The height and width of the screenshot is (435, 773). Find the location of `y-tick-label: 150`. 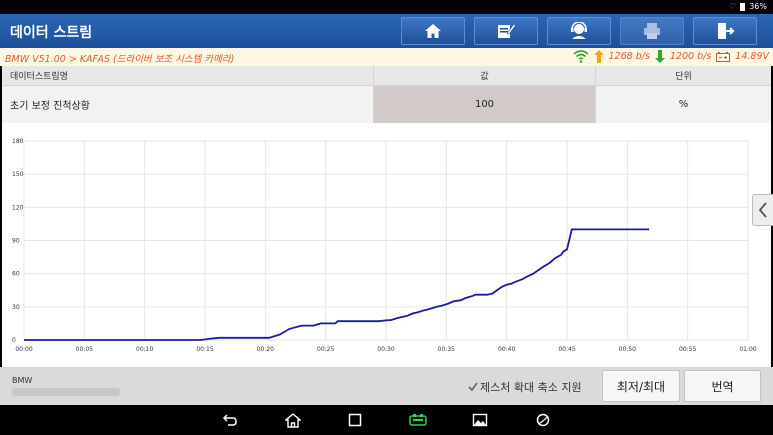

y-tick-label: 150 is located at coordinates (18, 174).